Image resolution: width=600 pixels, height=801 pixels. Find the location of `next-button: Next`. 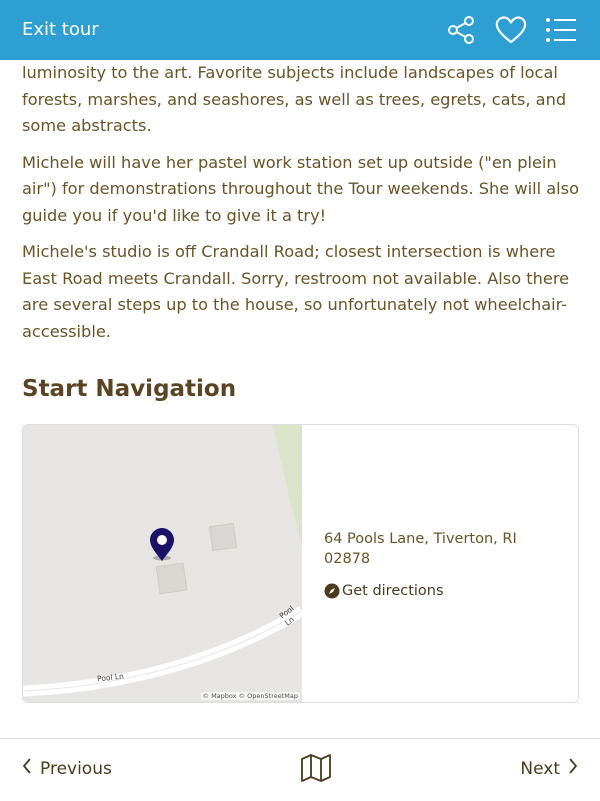

next-button: Next is located at coordinates (549, 769).